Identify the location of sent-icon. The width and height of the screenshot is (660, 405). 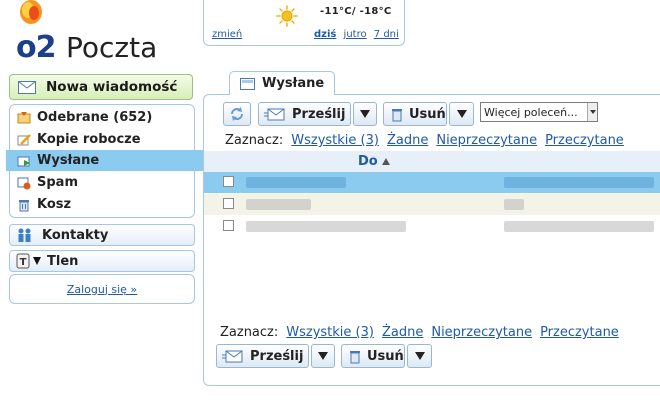
(23, 161).